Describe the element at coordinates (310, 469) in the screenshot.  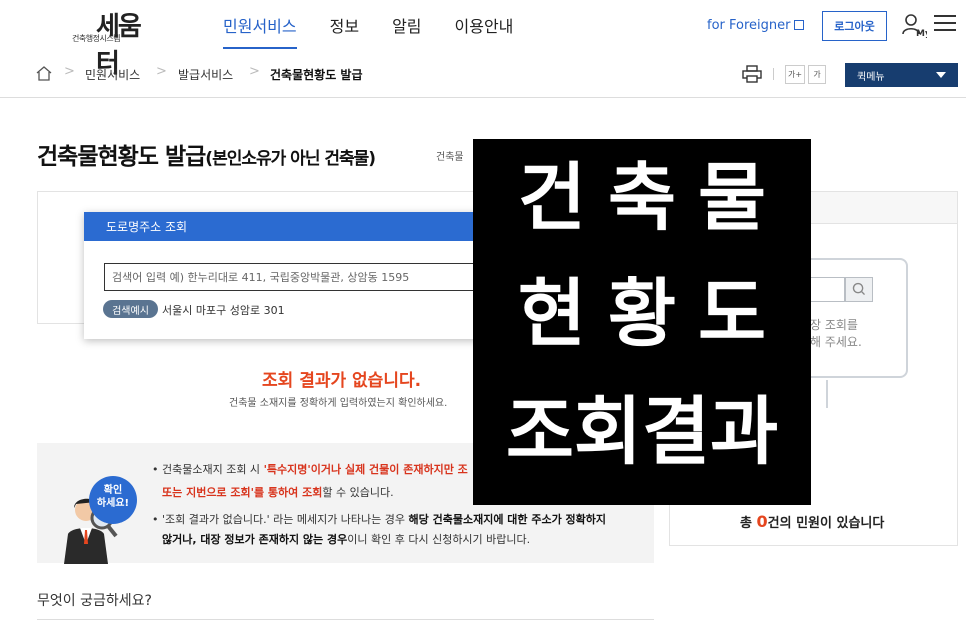
I see `notice-line-1: • 건축물소재지 조회 시 '특수지명'이거나 실제 건물이 존재하지만 조` at that location.